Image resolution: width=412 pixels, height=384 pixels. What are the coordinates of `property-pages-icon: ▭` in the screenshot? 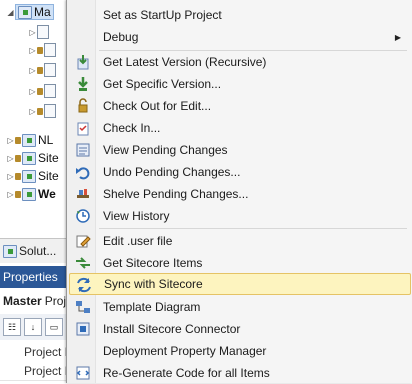 It's located at (54, 327).